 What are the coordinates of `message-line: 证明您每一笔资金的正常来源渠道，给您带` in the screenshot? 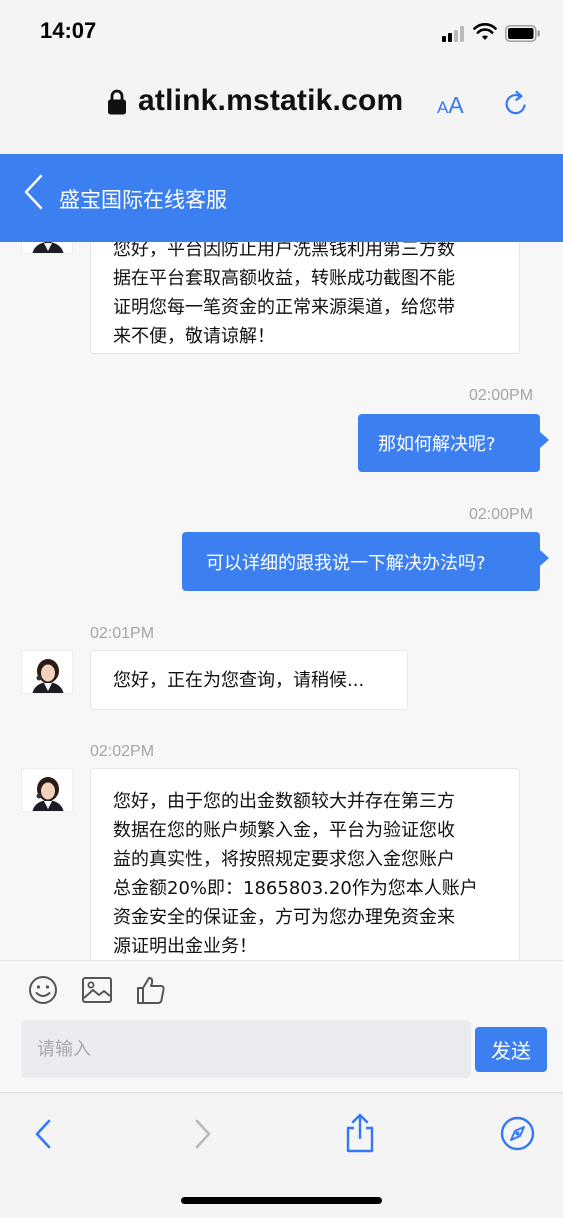 It's located at (284, 307).